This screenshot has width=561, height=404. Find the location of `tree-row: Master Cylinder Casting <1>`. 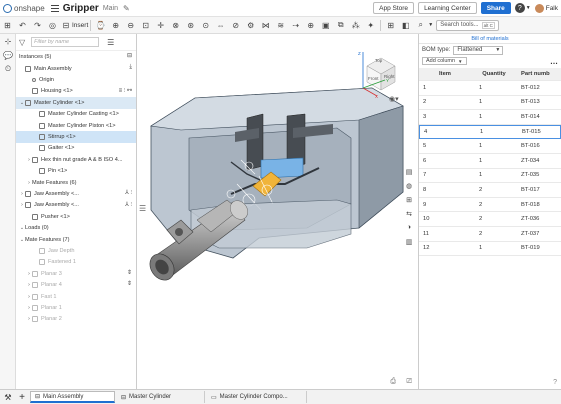

tree-row: Master Cylinder Casting <1> is located at coordinates (76, 114).